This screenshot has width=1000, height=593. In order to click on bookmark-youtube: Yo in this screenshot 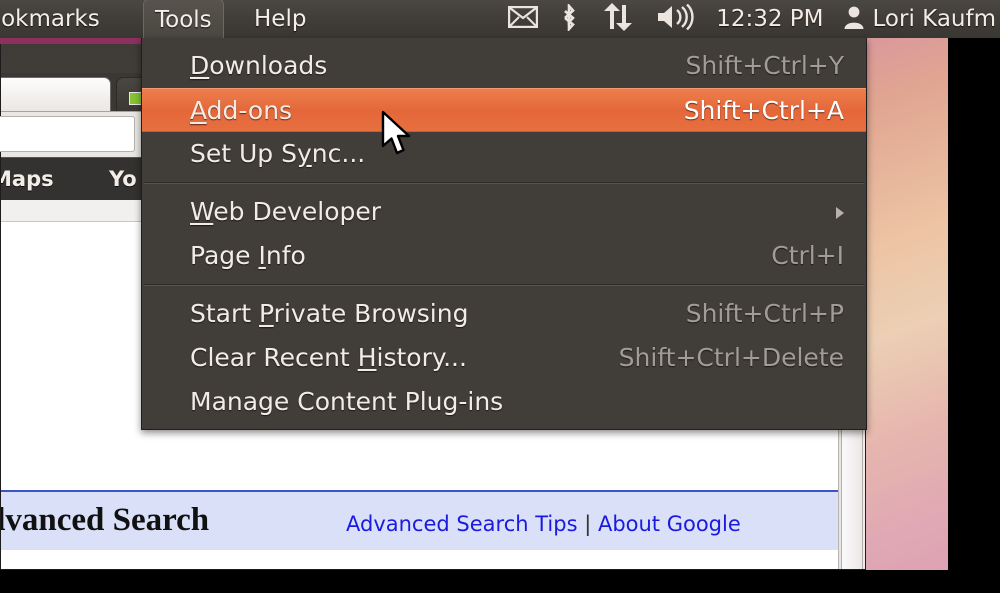, I will do `click(123, 179)`.